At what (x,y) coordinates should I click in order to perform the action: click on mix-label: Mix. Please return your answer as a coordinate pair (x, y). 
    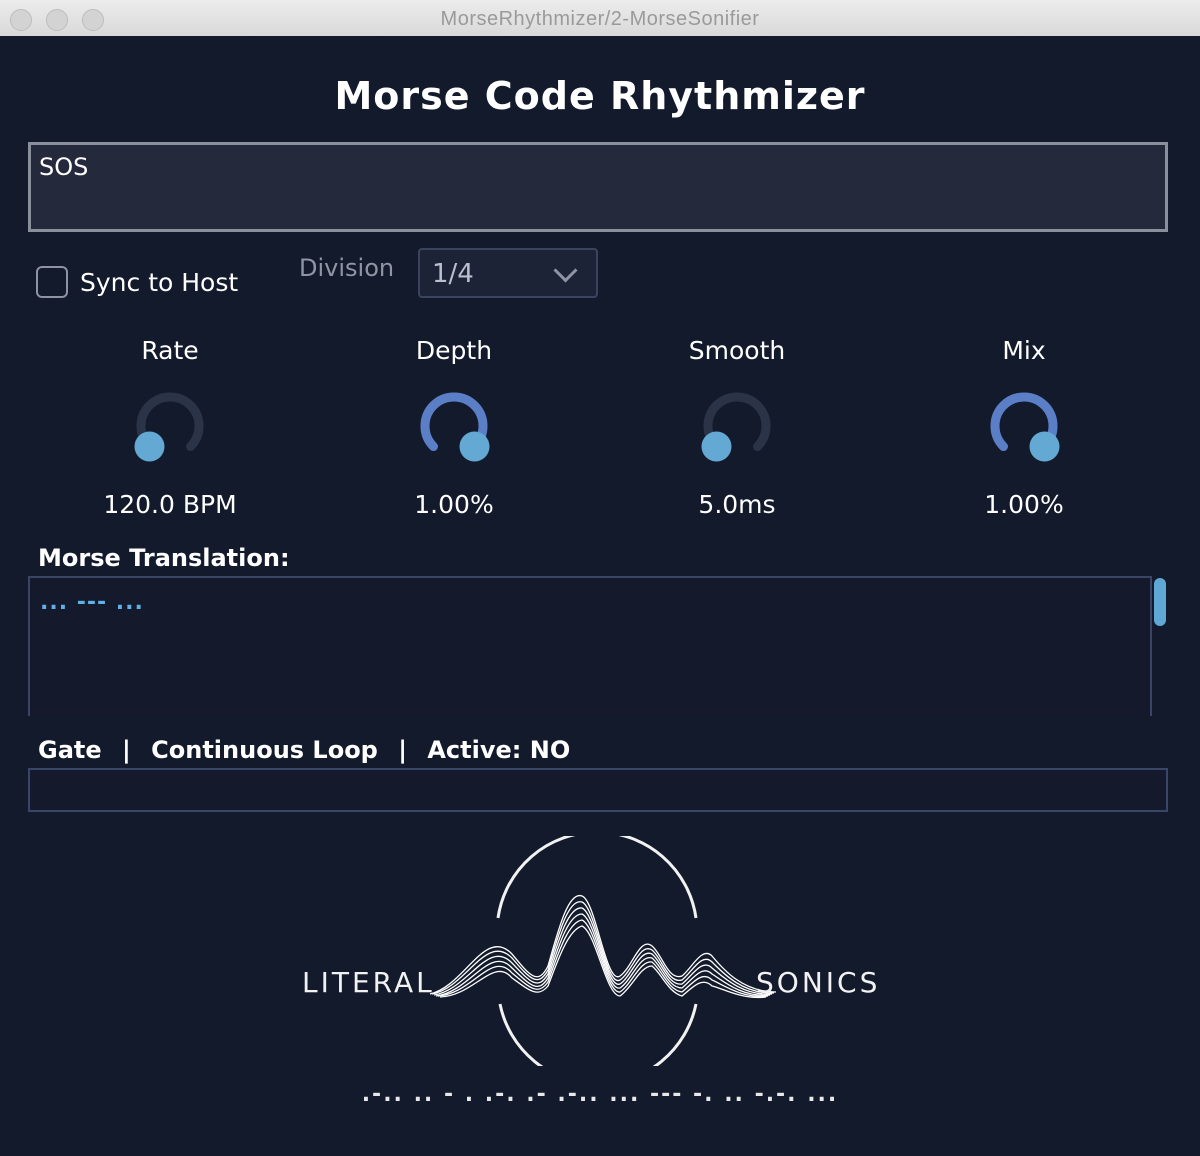
    Looking at the image, I should click on (1024, 350).